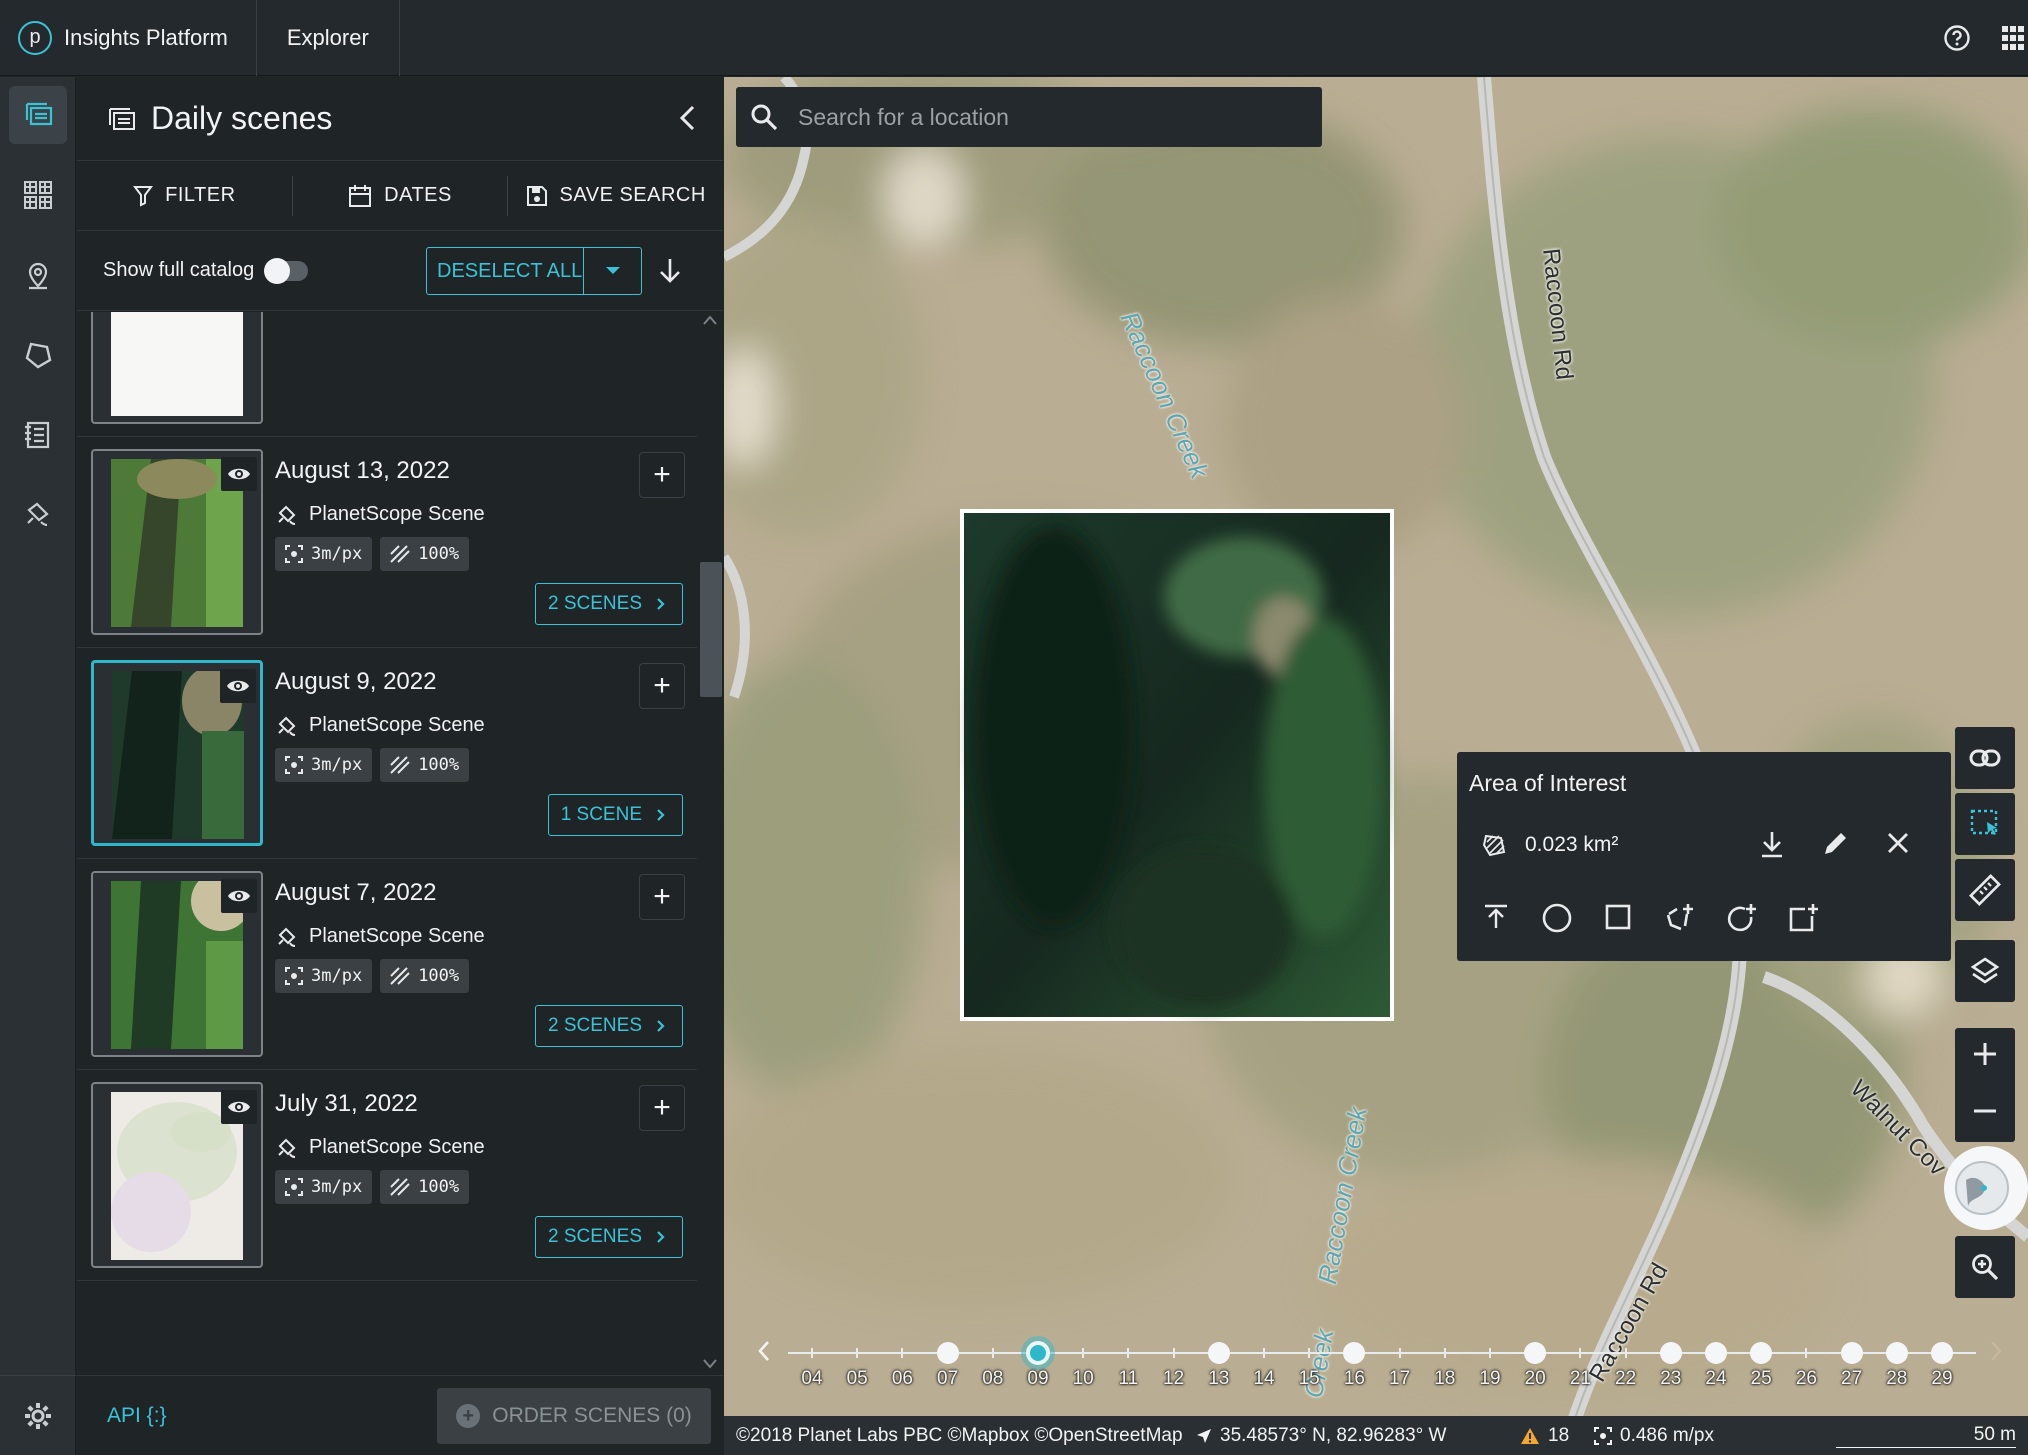  What do you see at coordinates (1741, 920) in the screenshot?
I see `draw-freehand-icon` at bounding box center [1741, 920].